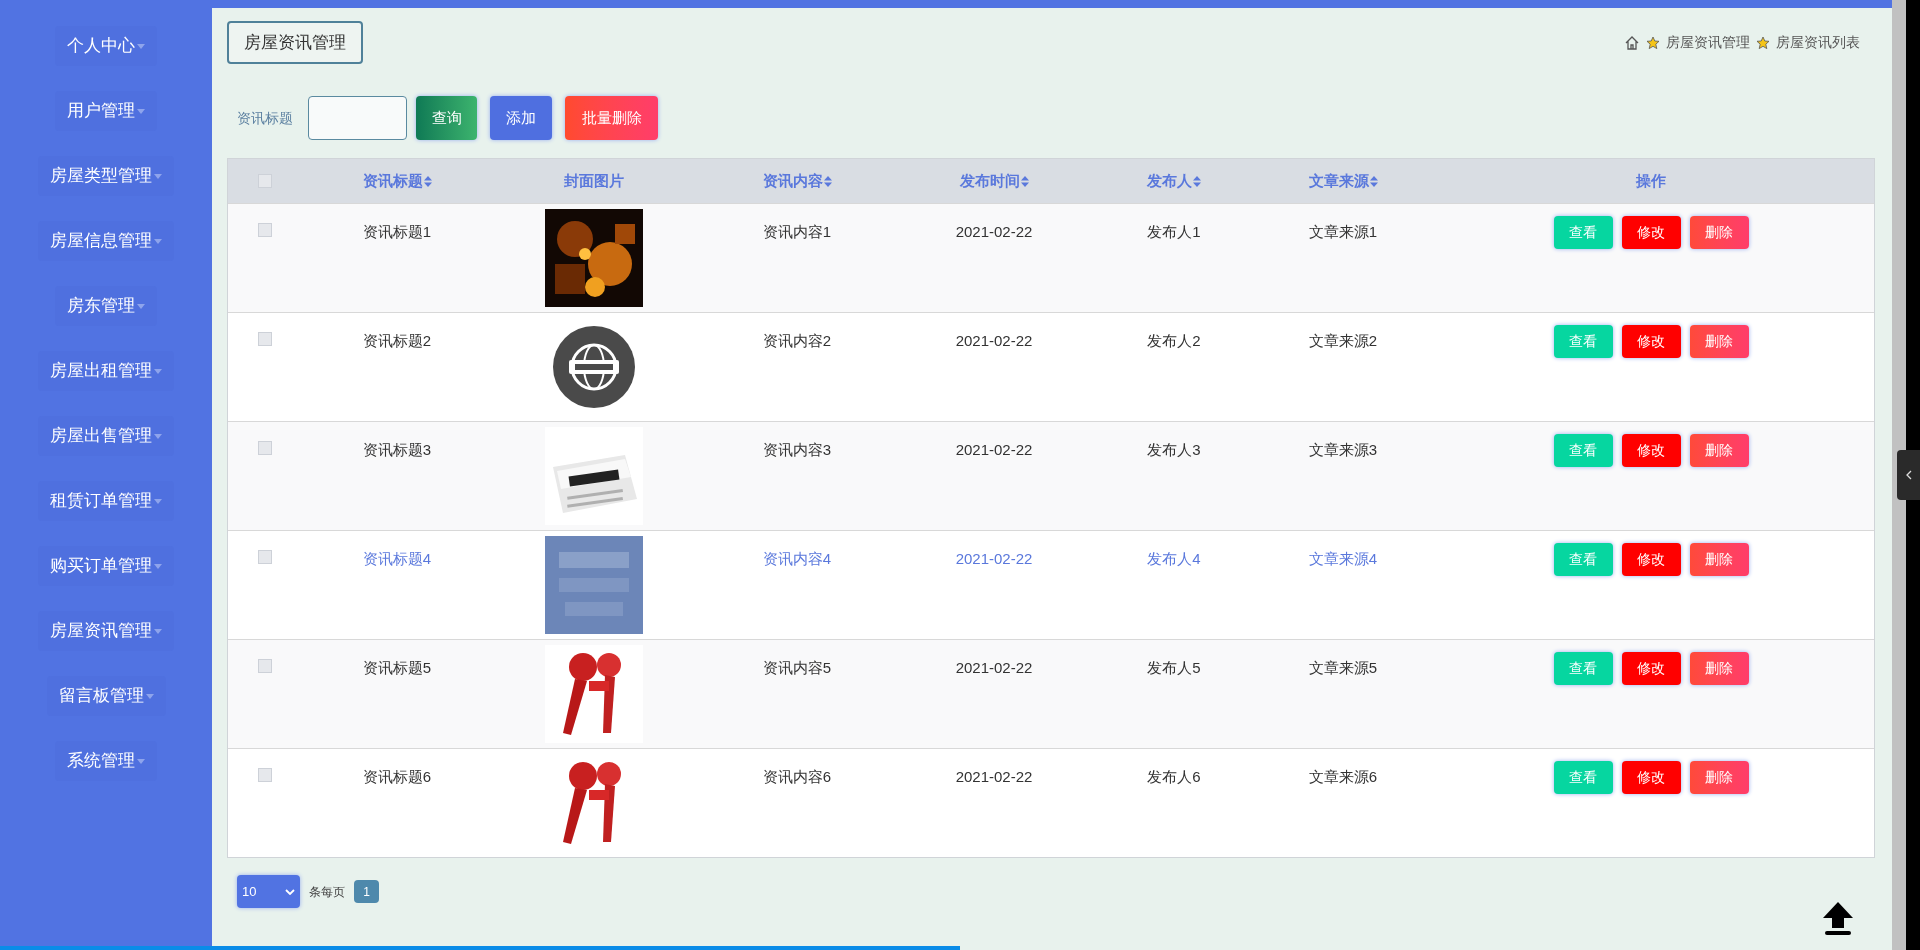 The width and height of the screenshot is (1920, 950). What do you see at coordinates (1174, 340) in the screenshot?
I see `table-cell: 发布人2` at bounding box center [1174, 340].